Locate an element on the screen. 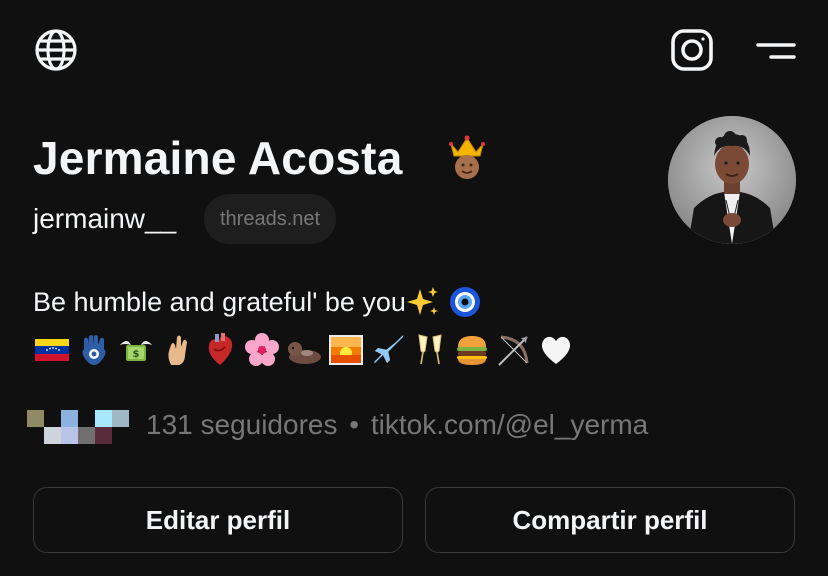  hamburger-emoji-icon is located at coordinates (472, 350).